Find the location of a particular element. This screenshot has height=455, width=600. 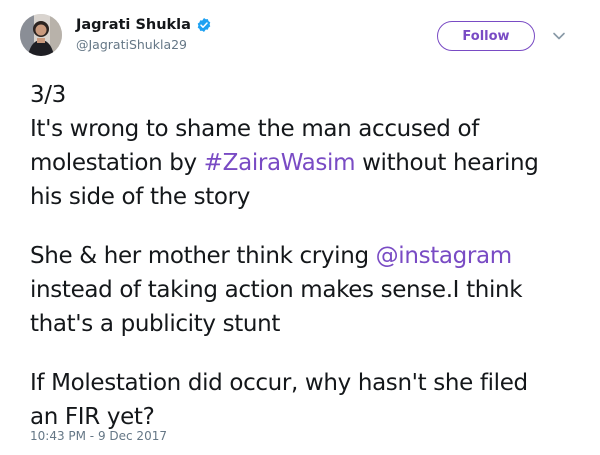

user-handle: @JagratiShukla29 is located at coordinates (144, 44).